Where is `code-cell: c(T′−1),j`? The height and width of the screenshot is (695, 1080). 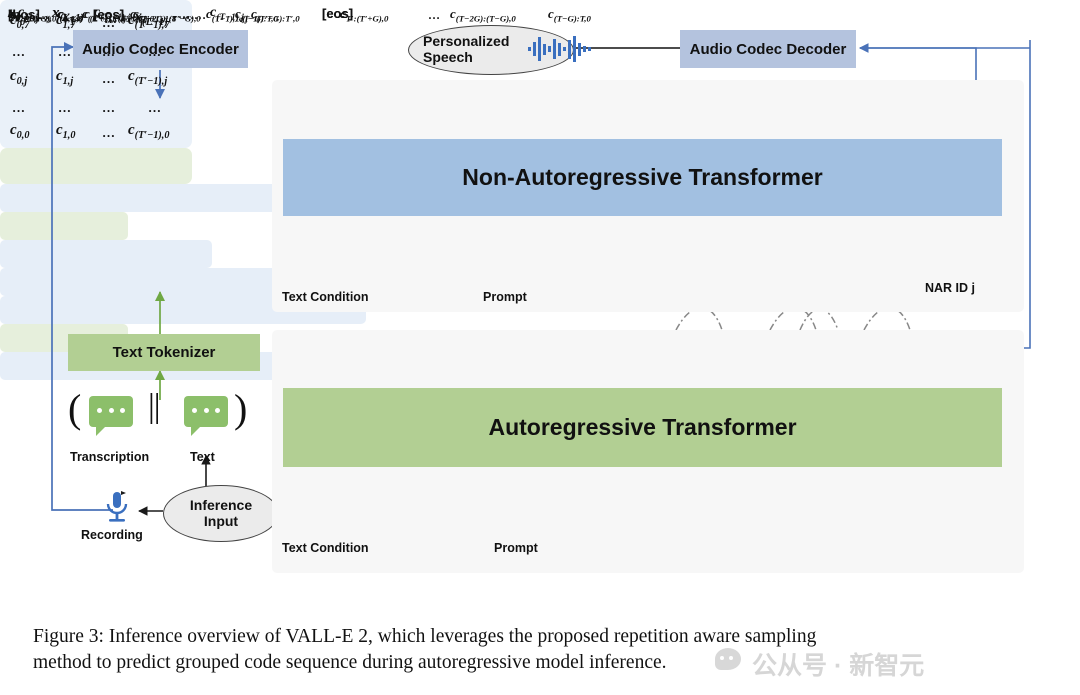 code-cell: c(T′−1),j is located at coordinates (148, 77).